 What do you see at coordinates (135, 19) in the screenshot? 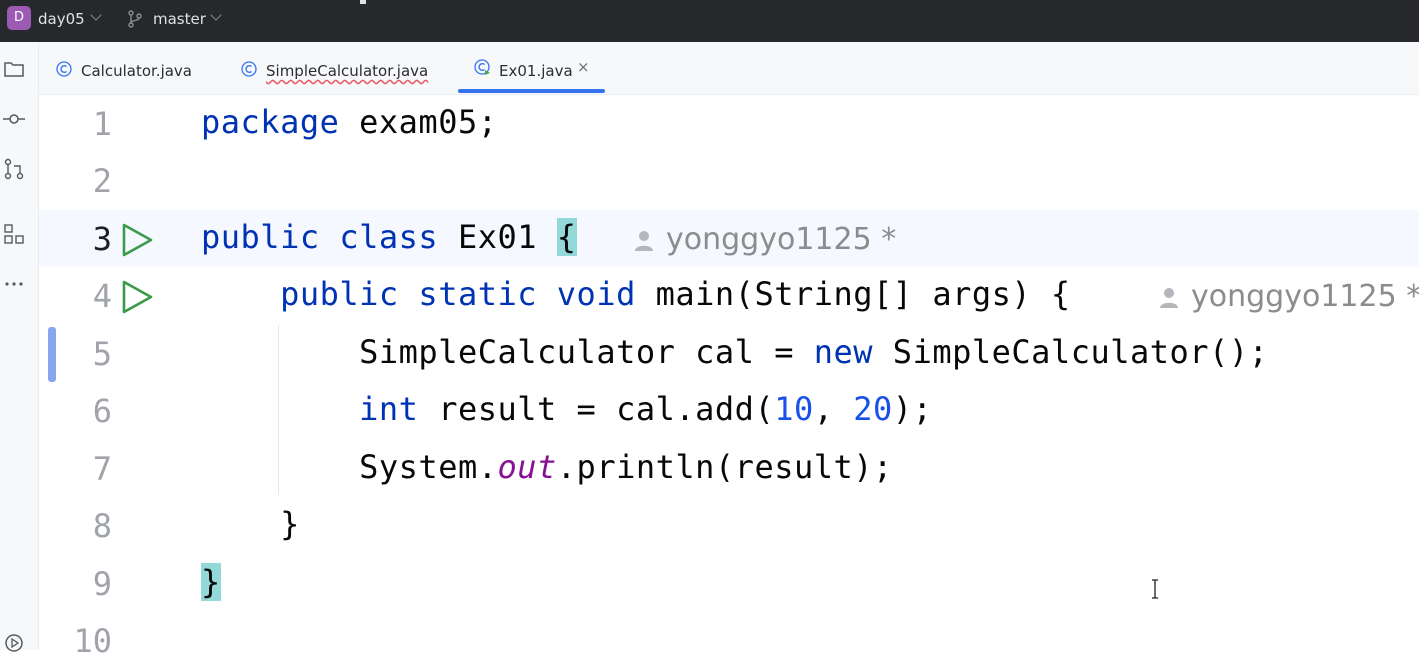
I see `branch-icon` at bounding box center [135, 19].